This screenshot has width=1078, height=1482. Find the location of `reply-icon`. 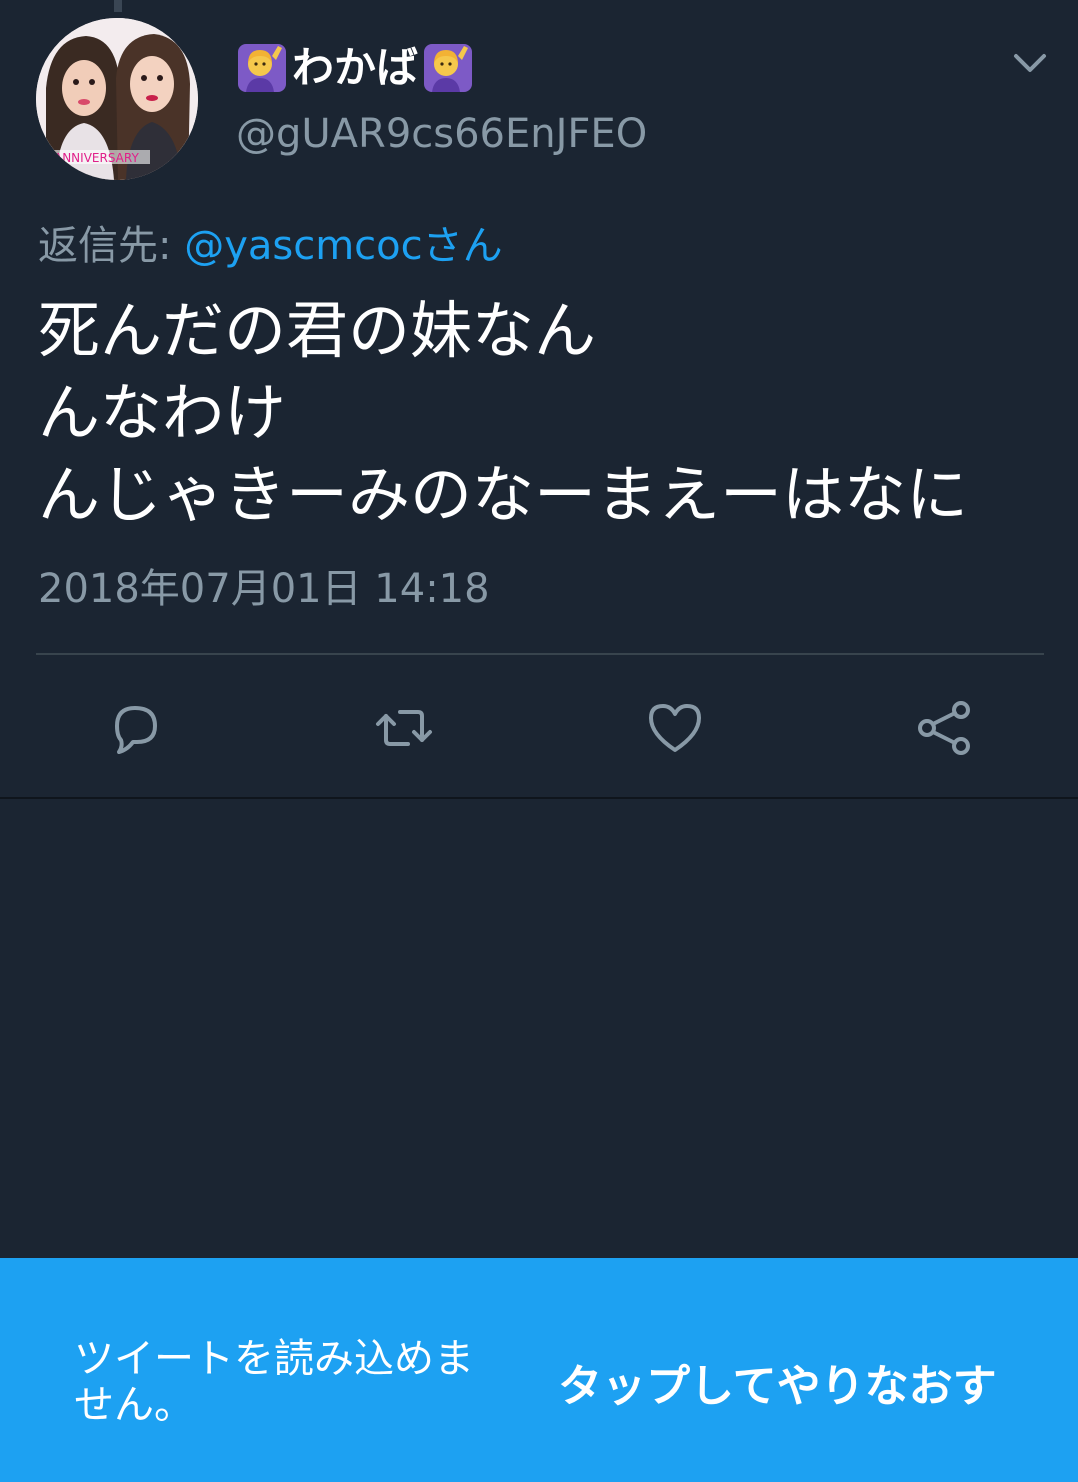

reply-icon is located at coordinates (135, 728).